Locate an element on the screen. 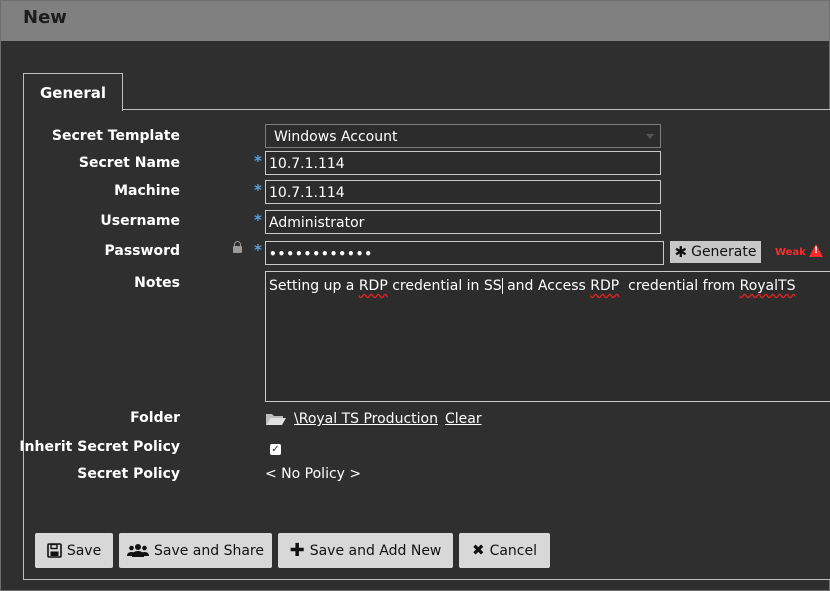  username-label: Username is located at coordinates (140, 221).